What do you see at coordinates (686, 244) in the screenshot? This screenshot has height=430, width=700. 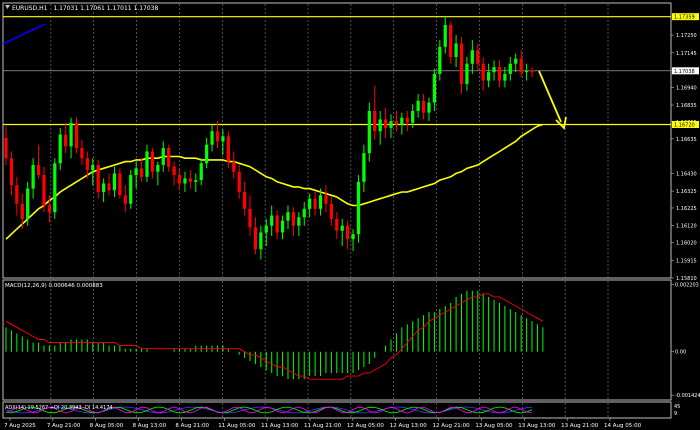 I see `price-tick-label: 1.16020` at bounding box center [686, 244].